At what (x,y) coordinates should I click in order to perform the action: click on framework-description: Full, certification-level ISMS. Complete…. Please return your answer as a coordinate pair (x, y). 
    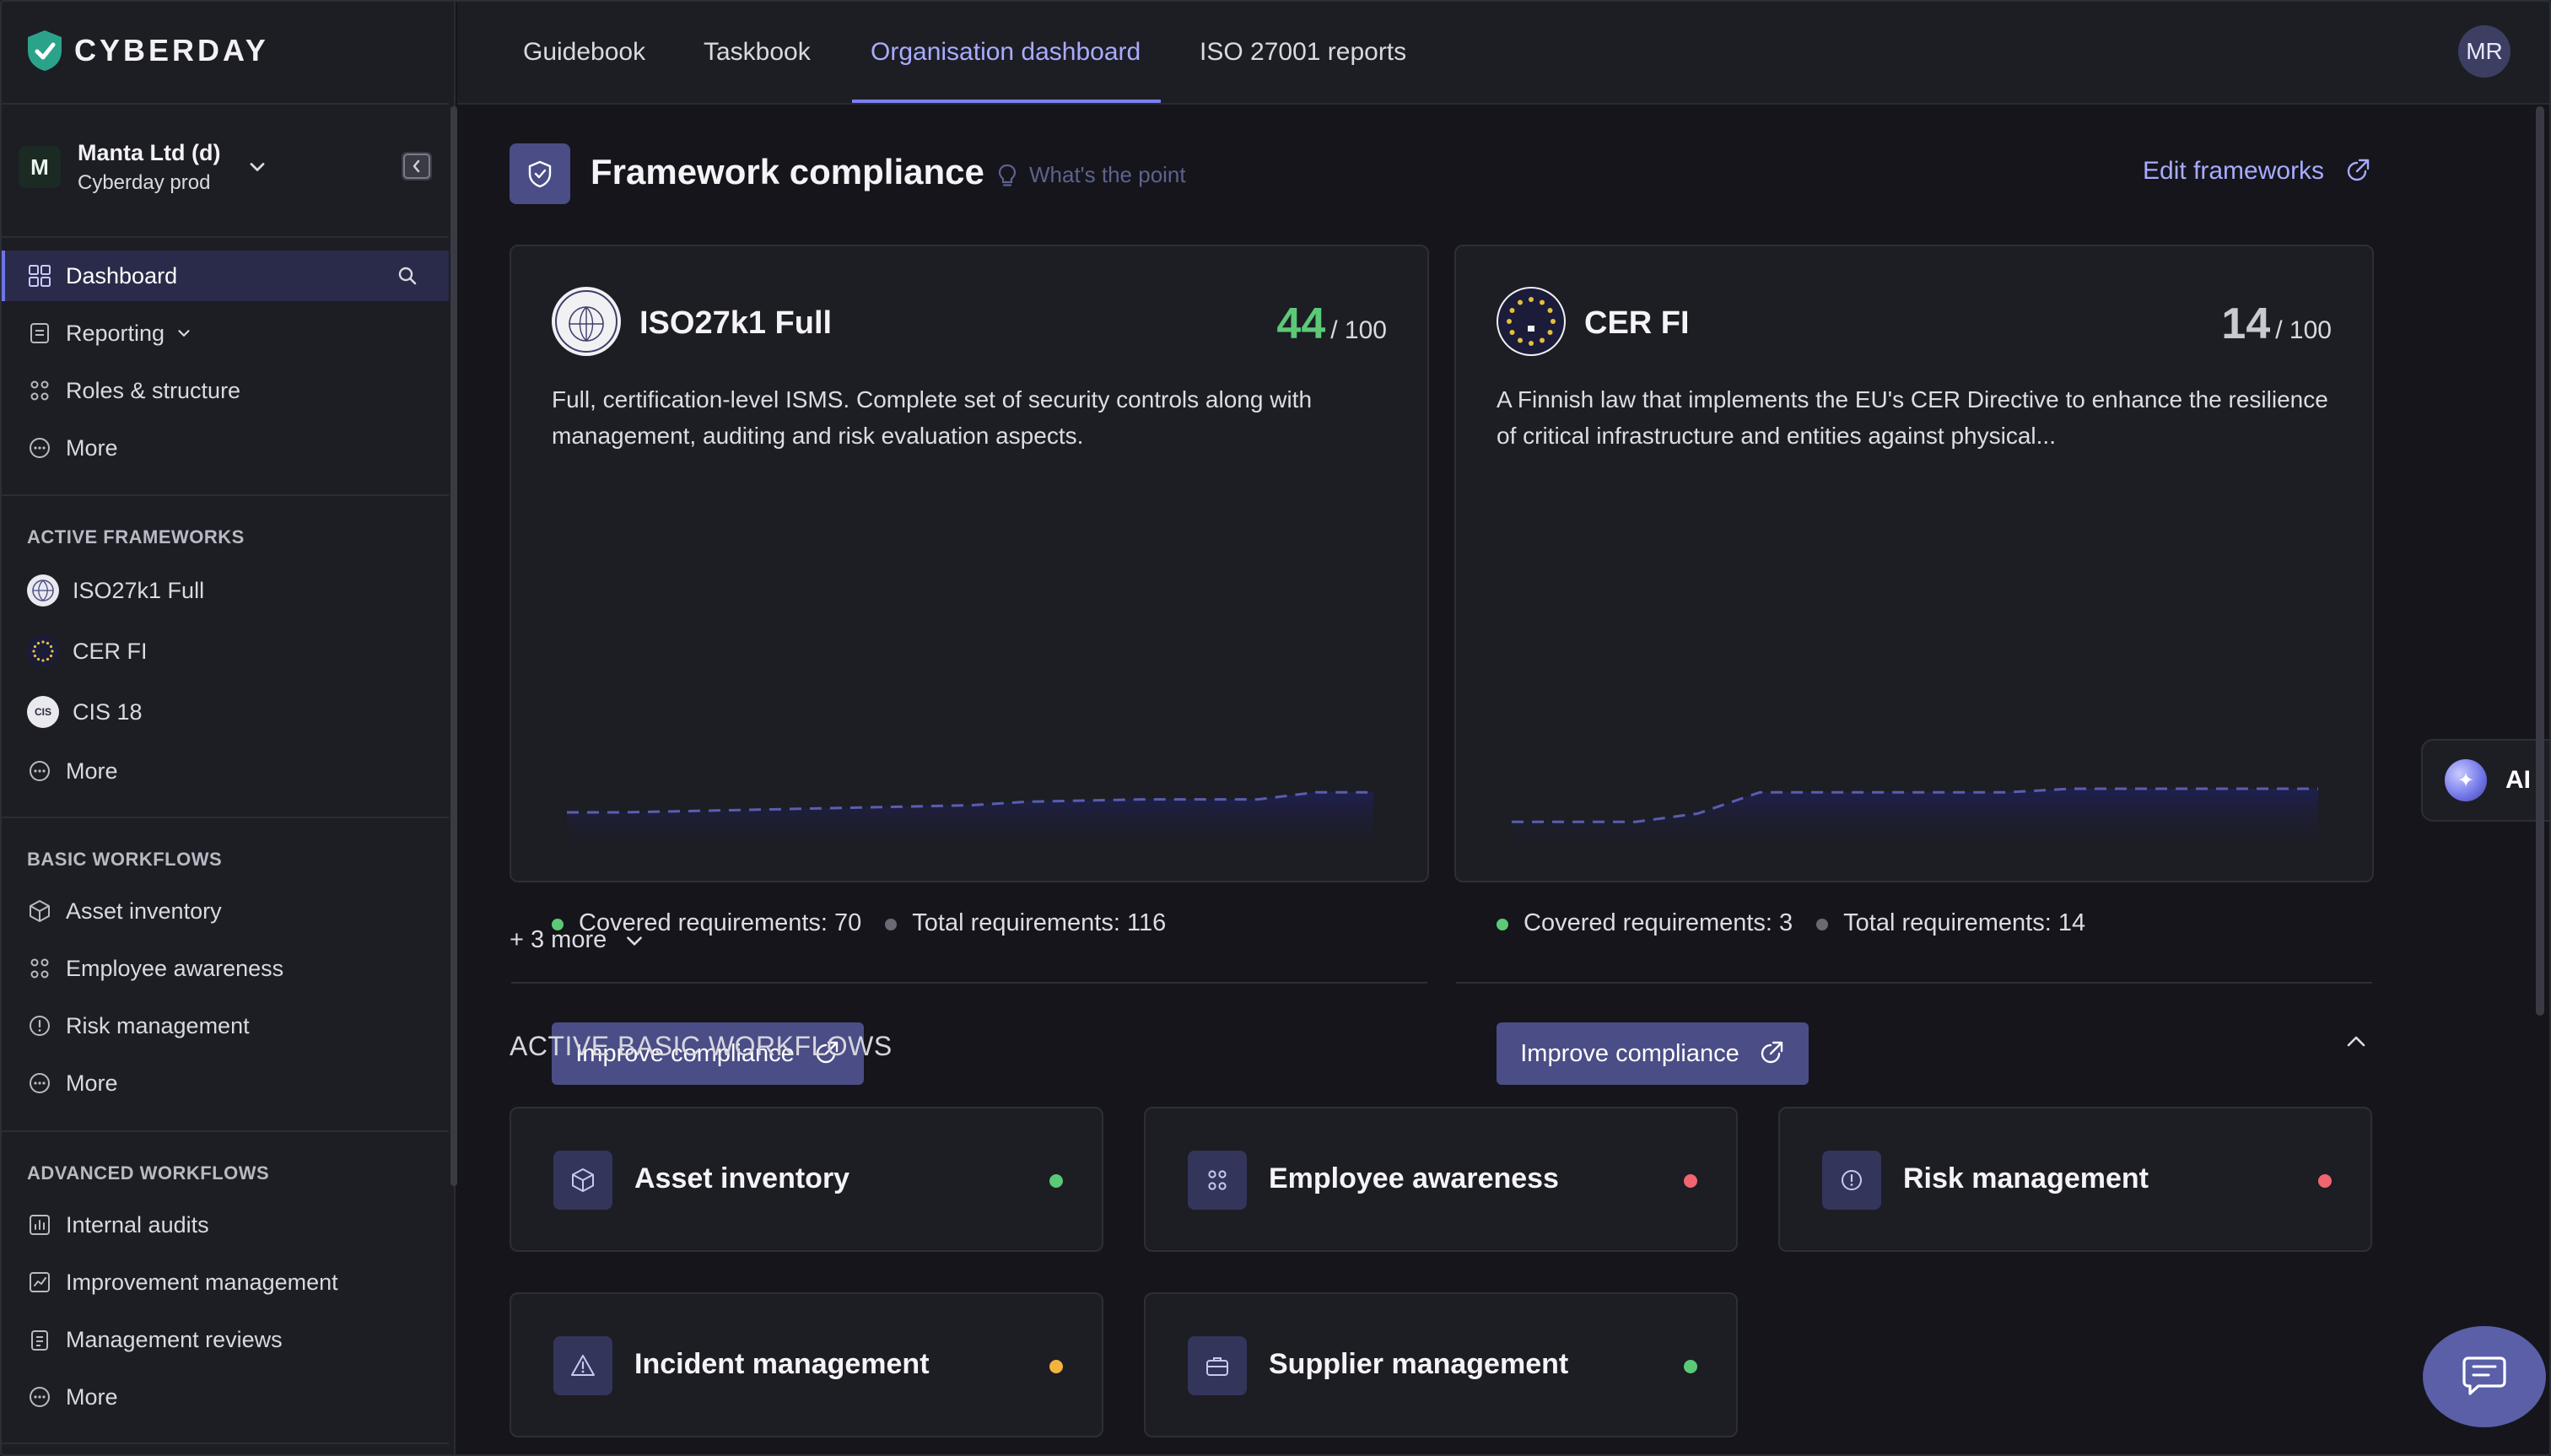
    Looking at the image, I should click on (932, 418).